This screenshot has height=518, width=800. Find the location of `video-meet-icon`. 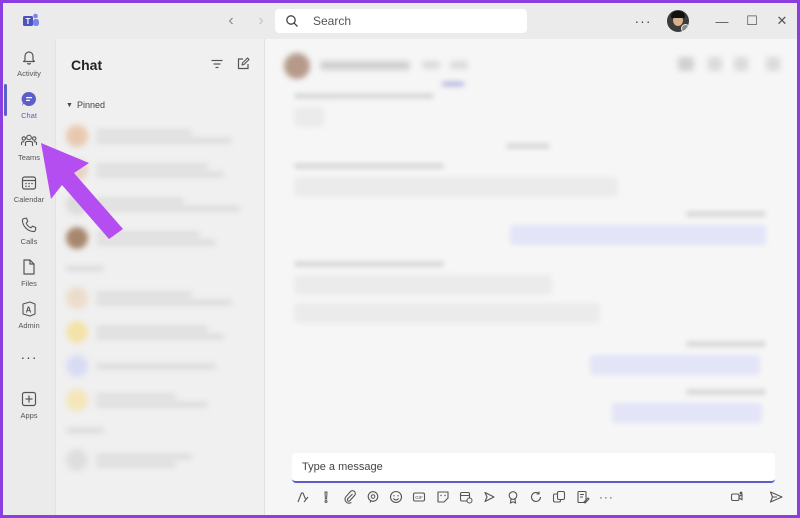

video-meet-icon is located at coordinates (736, 496).